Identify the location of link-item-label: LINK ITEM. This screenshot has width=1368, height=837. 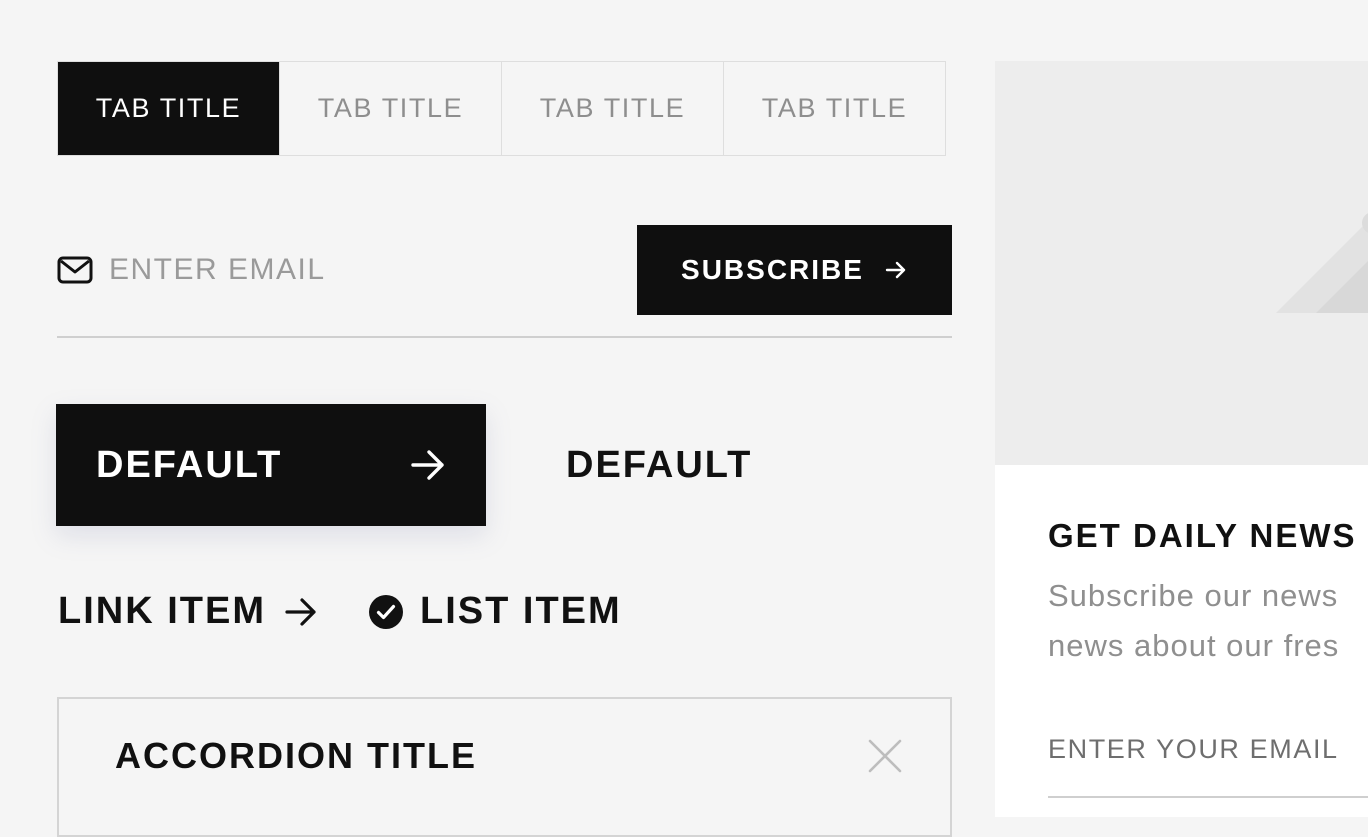
(162, 611).